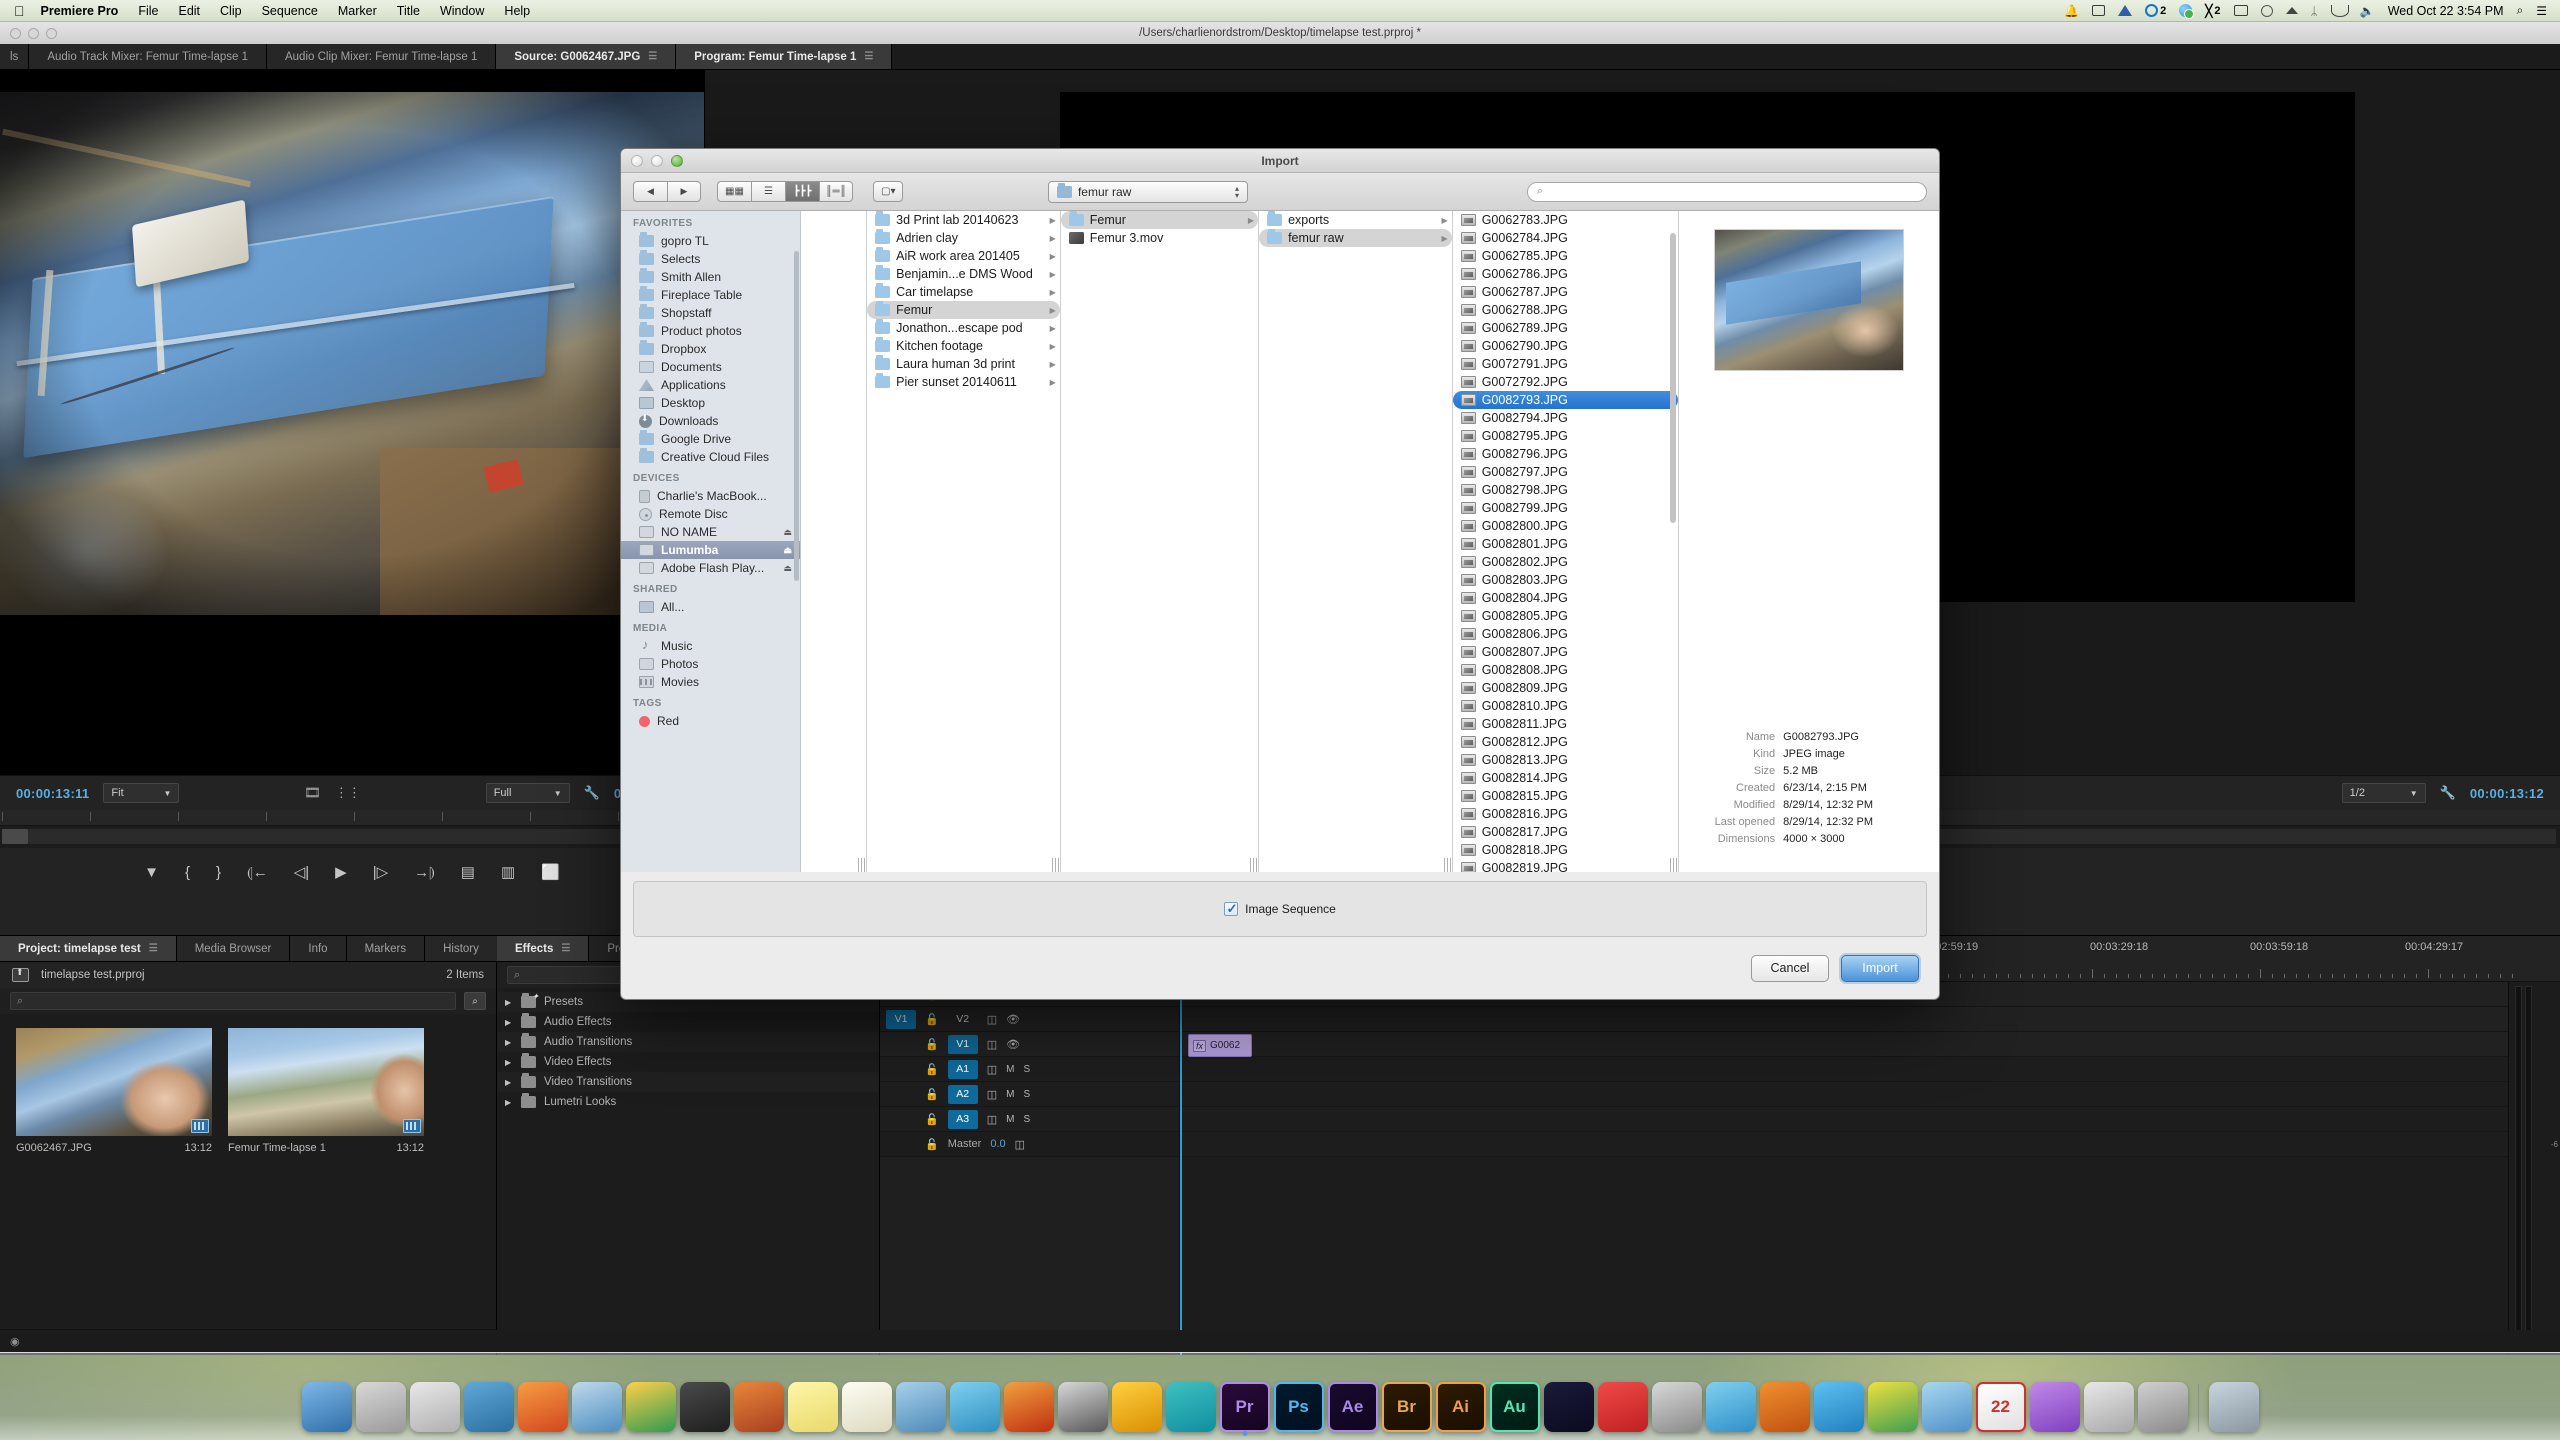 Image resolution: width=2560 pixels, height=1440 pixels. I want to click on safari-icon, so click(596, 1407).